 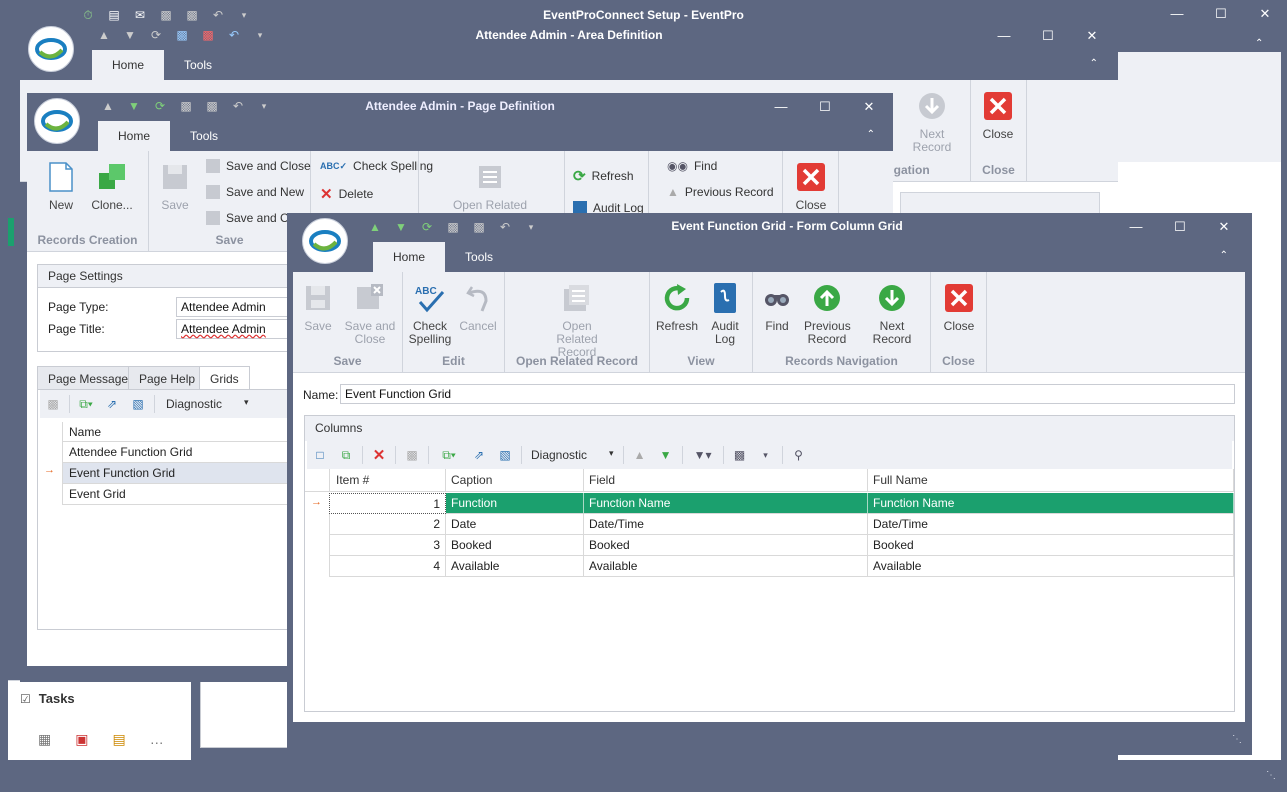 I want to click on tab-grids: Grids, so click(x=224, y=378).